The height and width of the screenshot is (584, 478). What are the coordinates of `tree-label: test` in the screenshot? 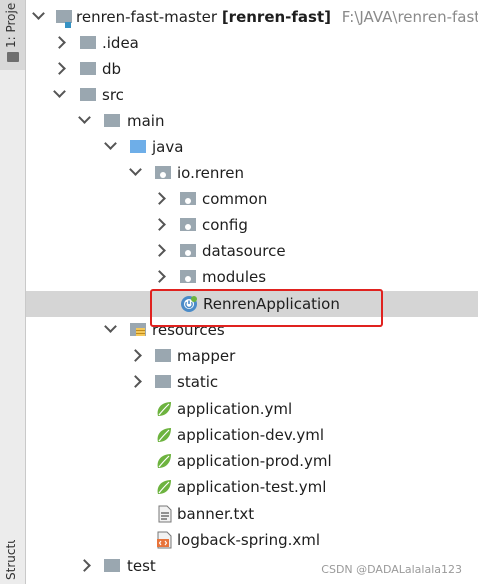 It's located at (141, 566).